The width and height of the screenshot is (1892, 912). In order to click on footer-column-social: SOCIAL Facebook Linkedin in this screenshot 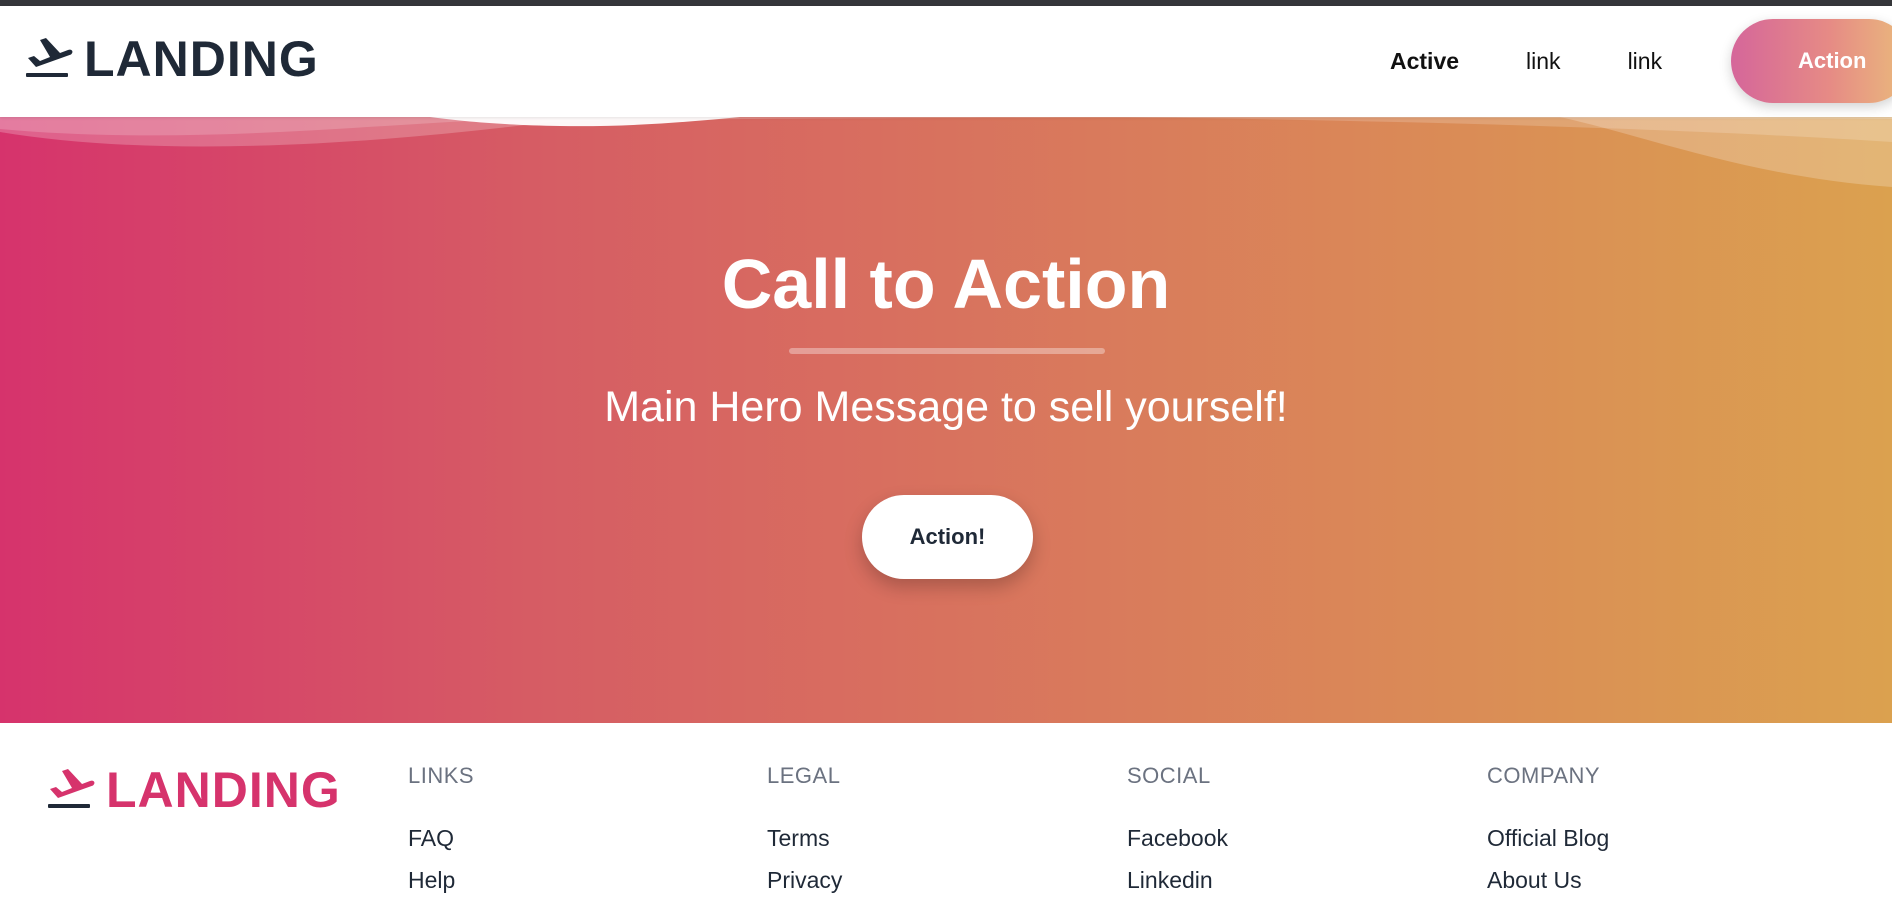, I will do `click(1177, 837)`.